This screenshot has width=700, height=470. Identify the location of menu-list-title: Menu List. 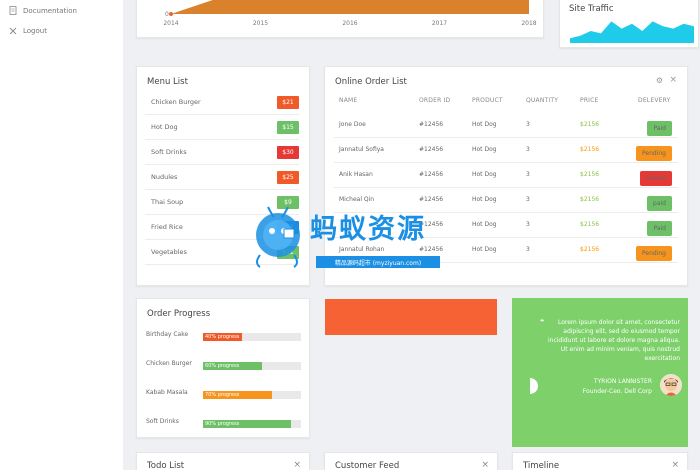
(167, 82).